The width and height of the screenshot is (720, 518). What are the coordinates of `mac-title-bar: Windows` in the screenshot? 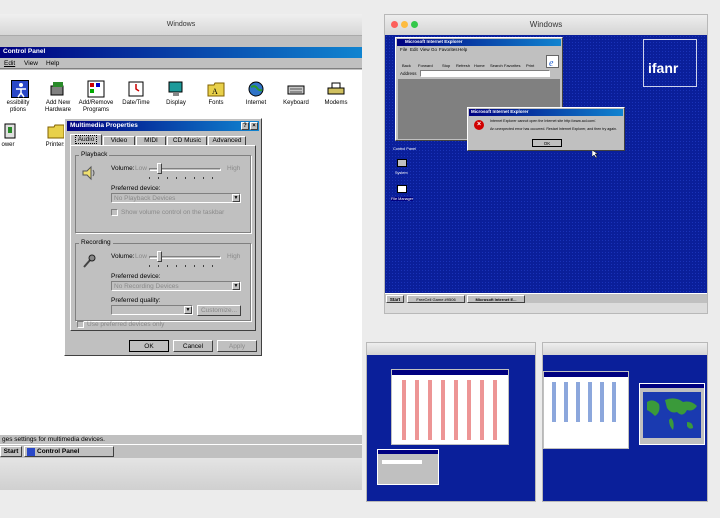 It's located at (546, 25).